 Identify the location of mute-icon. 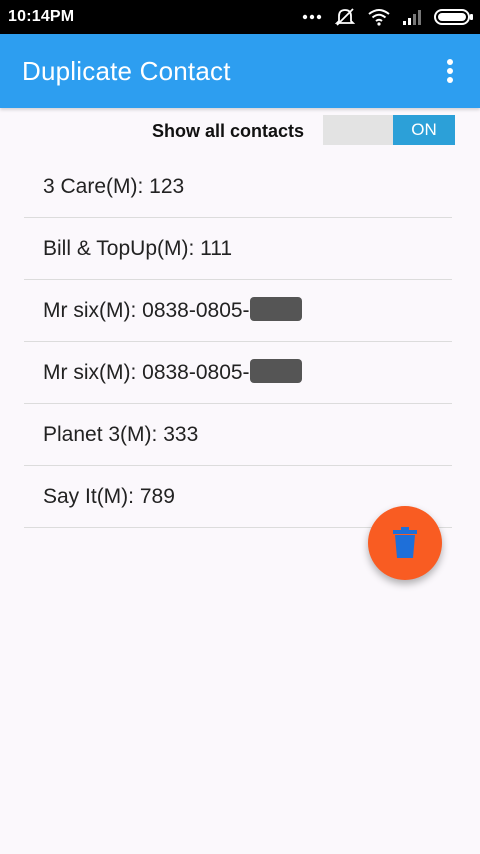
(345, 17).